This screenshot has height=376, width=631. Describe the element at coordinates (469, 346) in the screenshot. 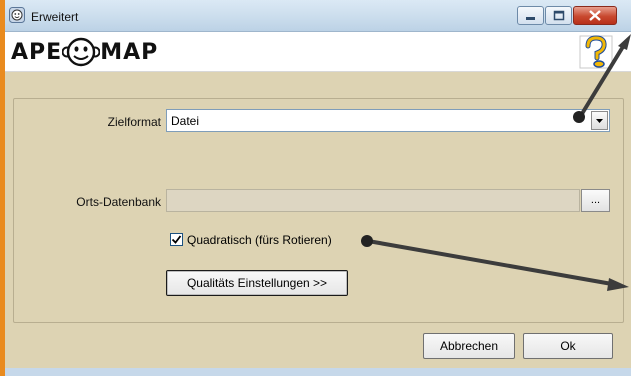

I see `cancel-button: Abbrechen` at that location.